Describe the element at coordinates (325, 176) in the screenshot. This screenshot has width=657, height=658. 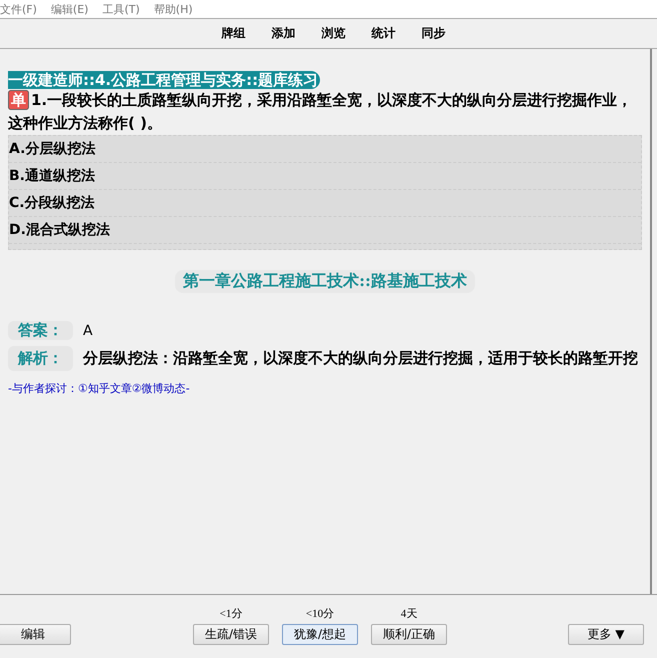
I see `option-item: B.通道纵挖法` at that location.